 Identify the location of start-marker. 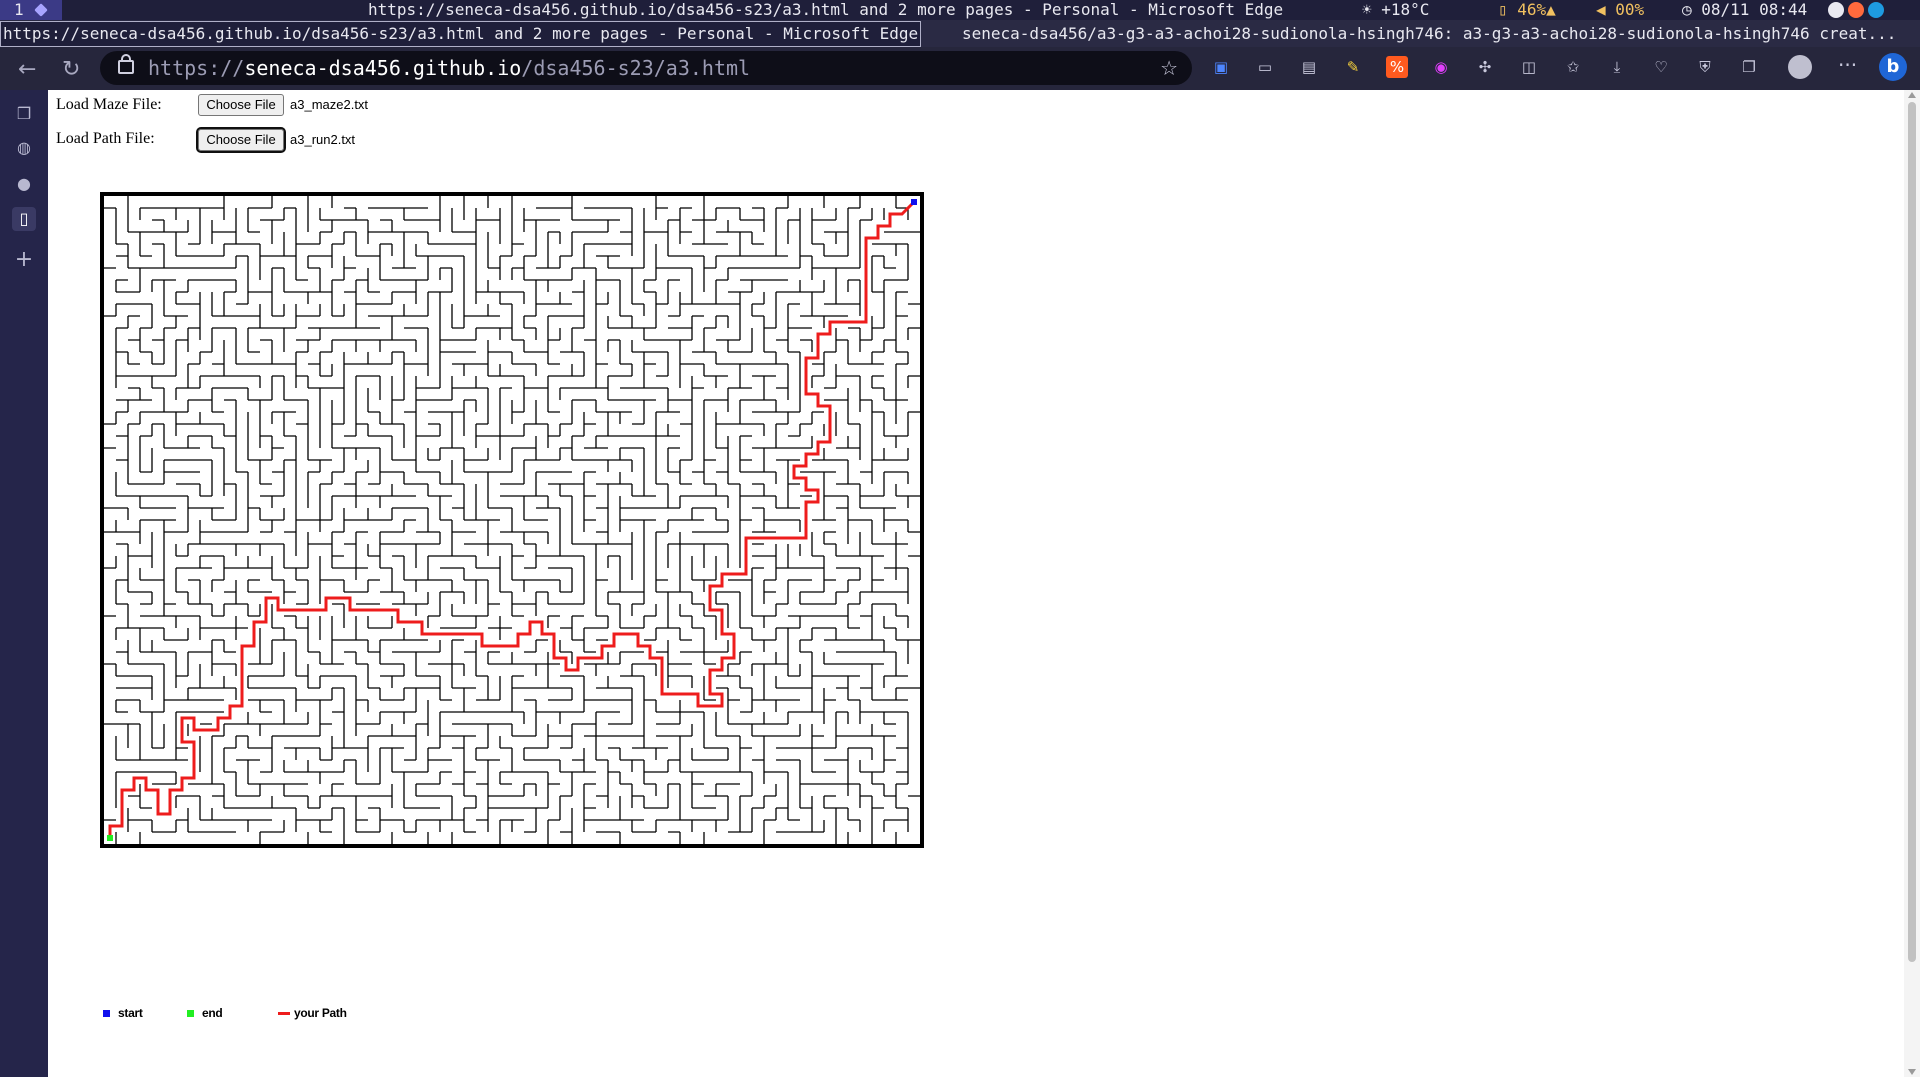
(914, 202).